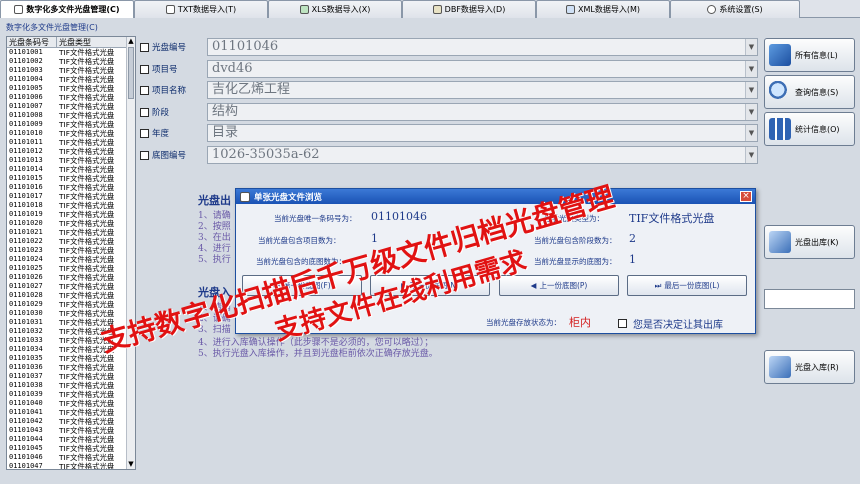 Image resolution: width=860 pixels, height=484 pixels. Describe the element at coordinates (144, 155) in the screenshot. I see `drawing-number-checkbox` at that location.